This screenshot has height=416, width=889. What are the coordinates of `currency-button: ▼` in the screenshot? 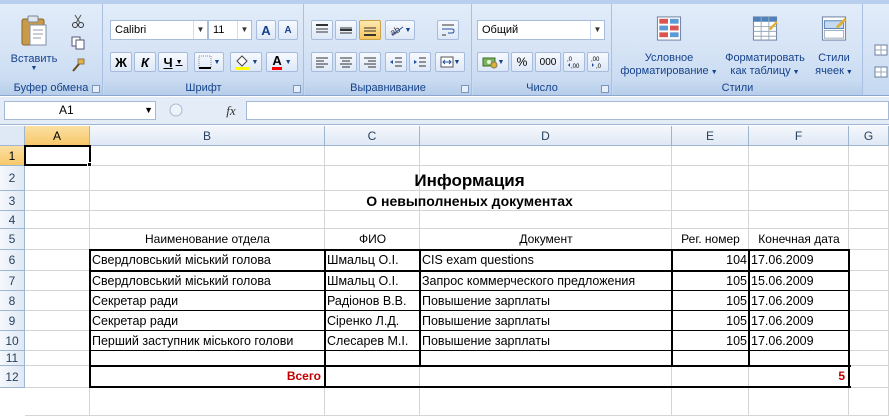 It's located at (493, 62).